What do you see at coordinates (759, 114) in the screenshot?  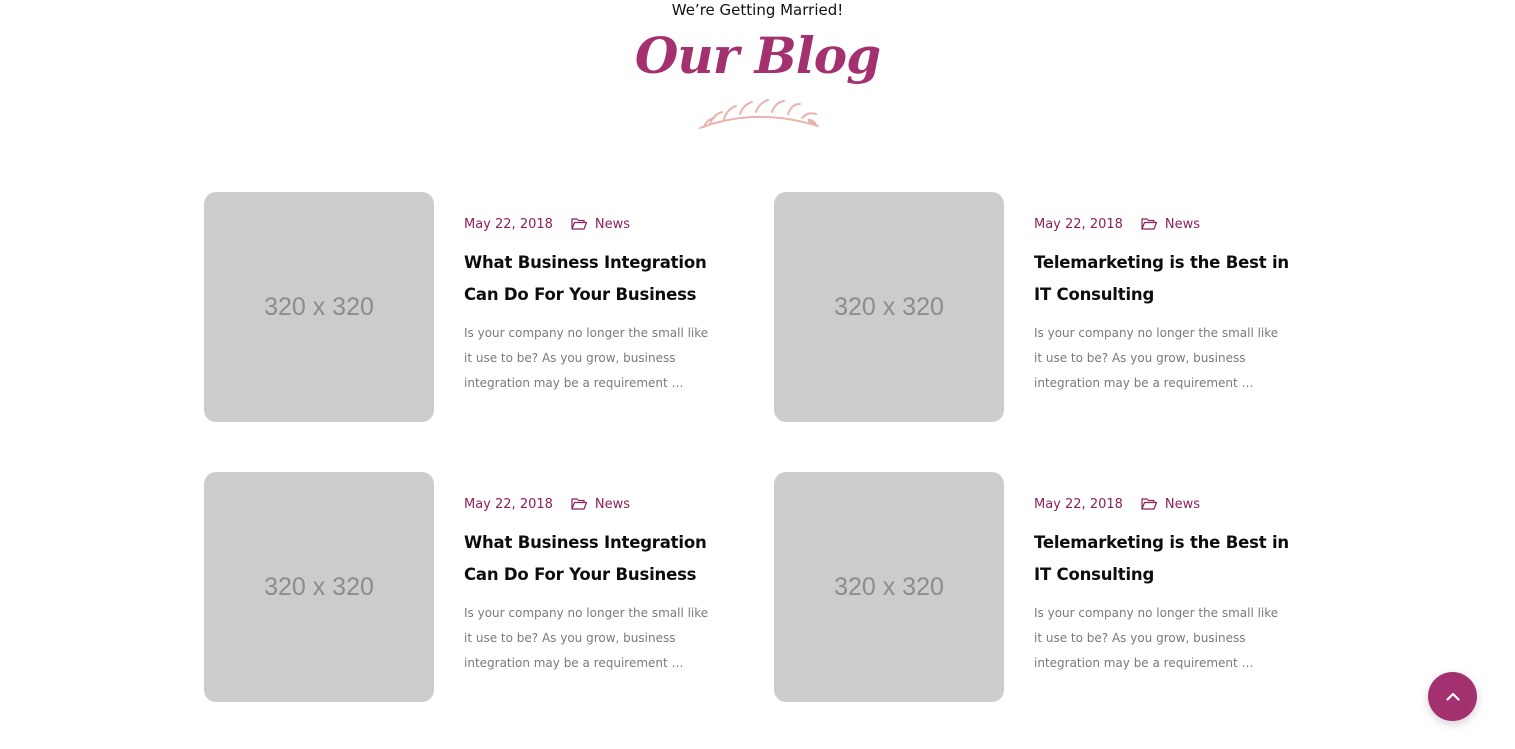 I see `leaf-branch-icon` at bounding box center [759, 114].